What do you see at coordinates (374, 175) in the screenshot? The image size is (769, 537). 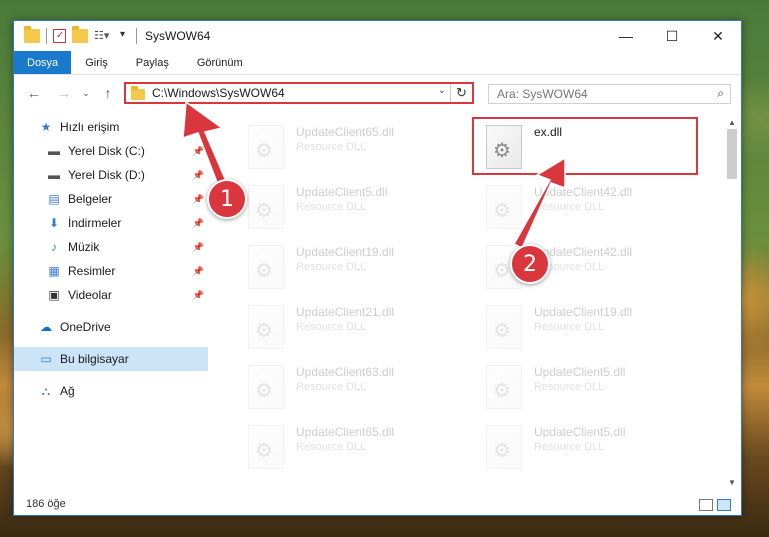 I see `annotation-arrows` at bounding box center [374, 175].